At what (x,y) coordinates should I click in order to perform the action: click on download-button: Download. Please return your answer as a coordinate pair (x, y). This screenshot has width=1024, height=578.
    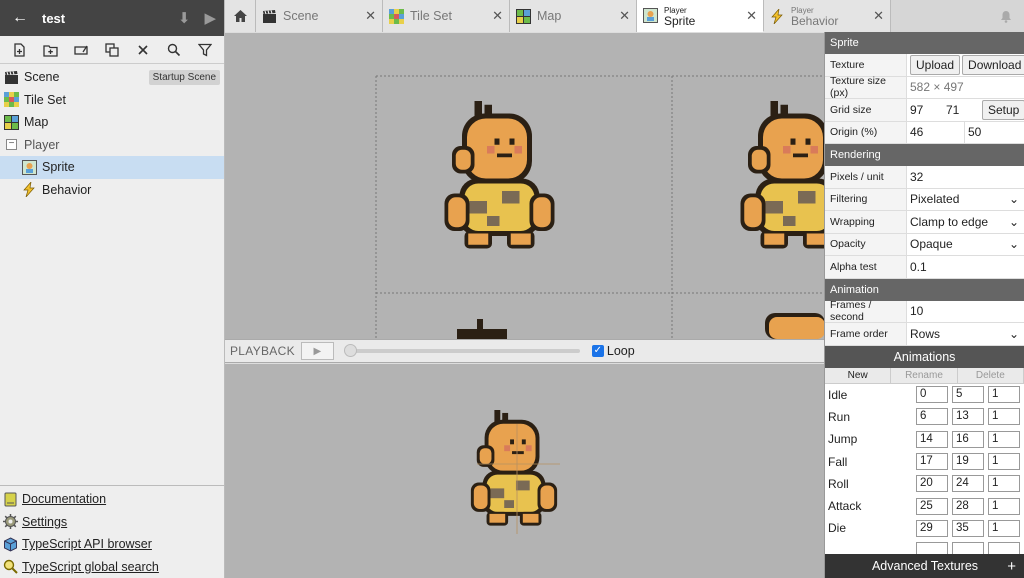
    Looking at the image, I should click on (993, 64).